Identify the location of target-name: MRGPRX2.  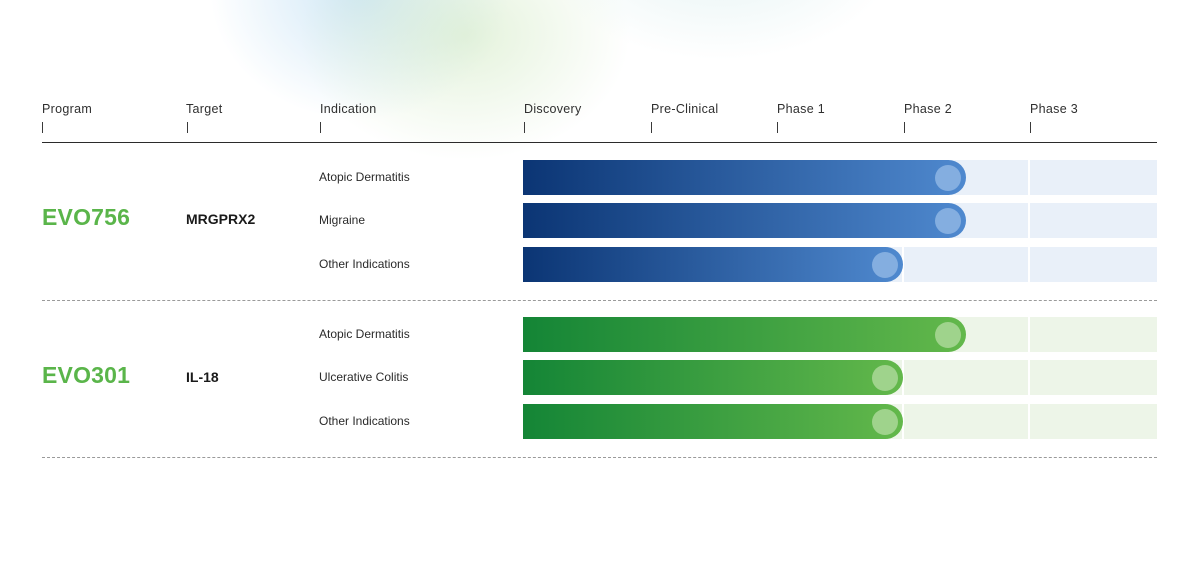
(221, 219).